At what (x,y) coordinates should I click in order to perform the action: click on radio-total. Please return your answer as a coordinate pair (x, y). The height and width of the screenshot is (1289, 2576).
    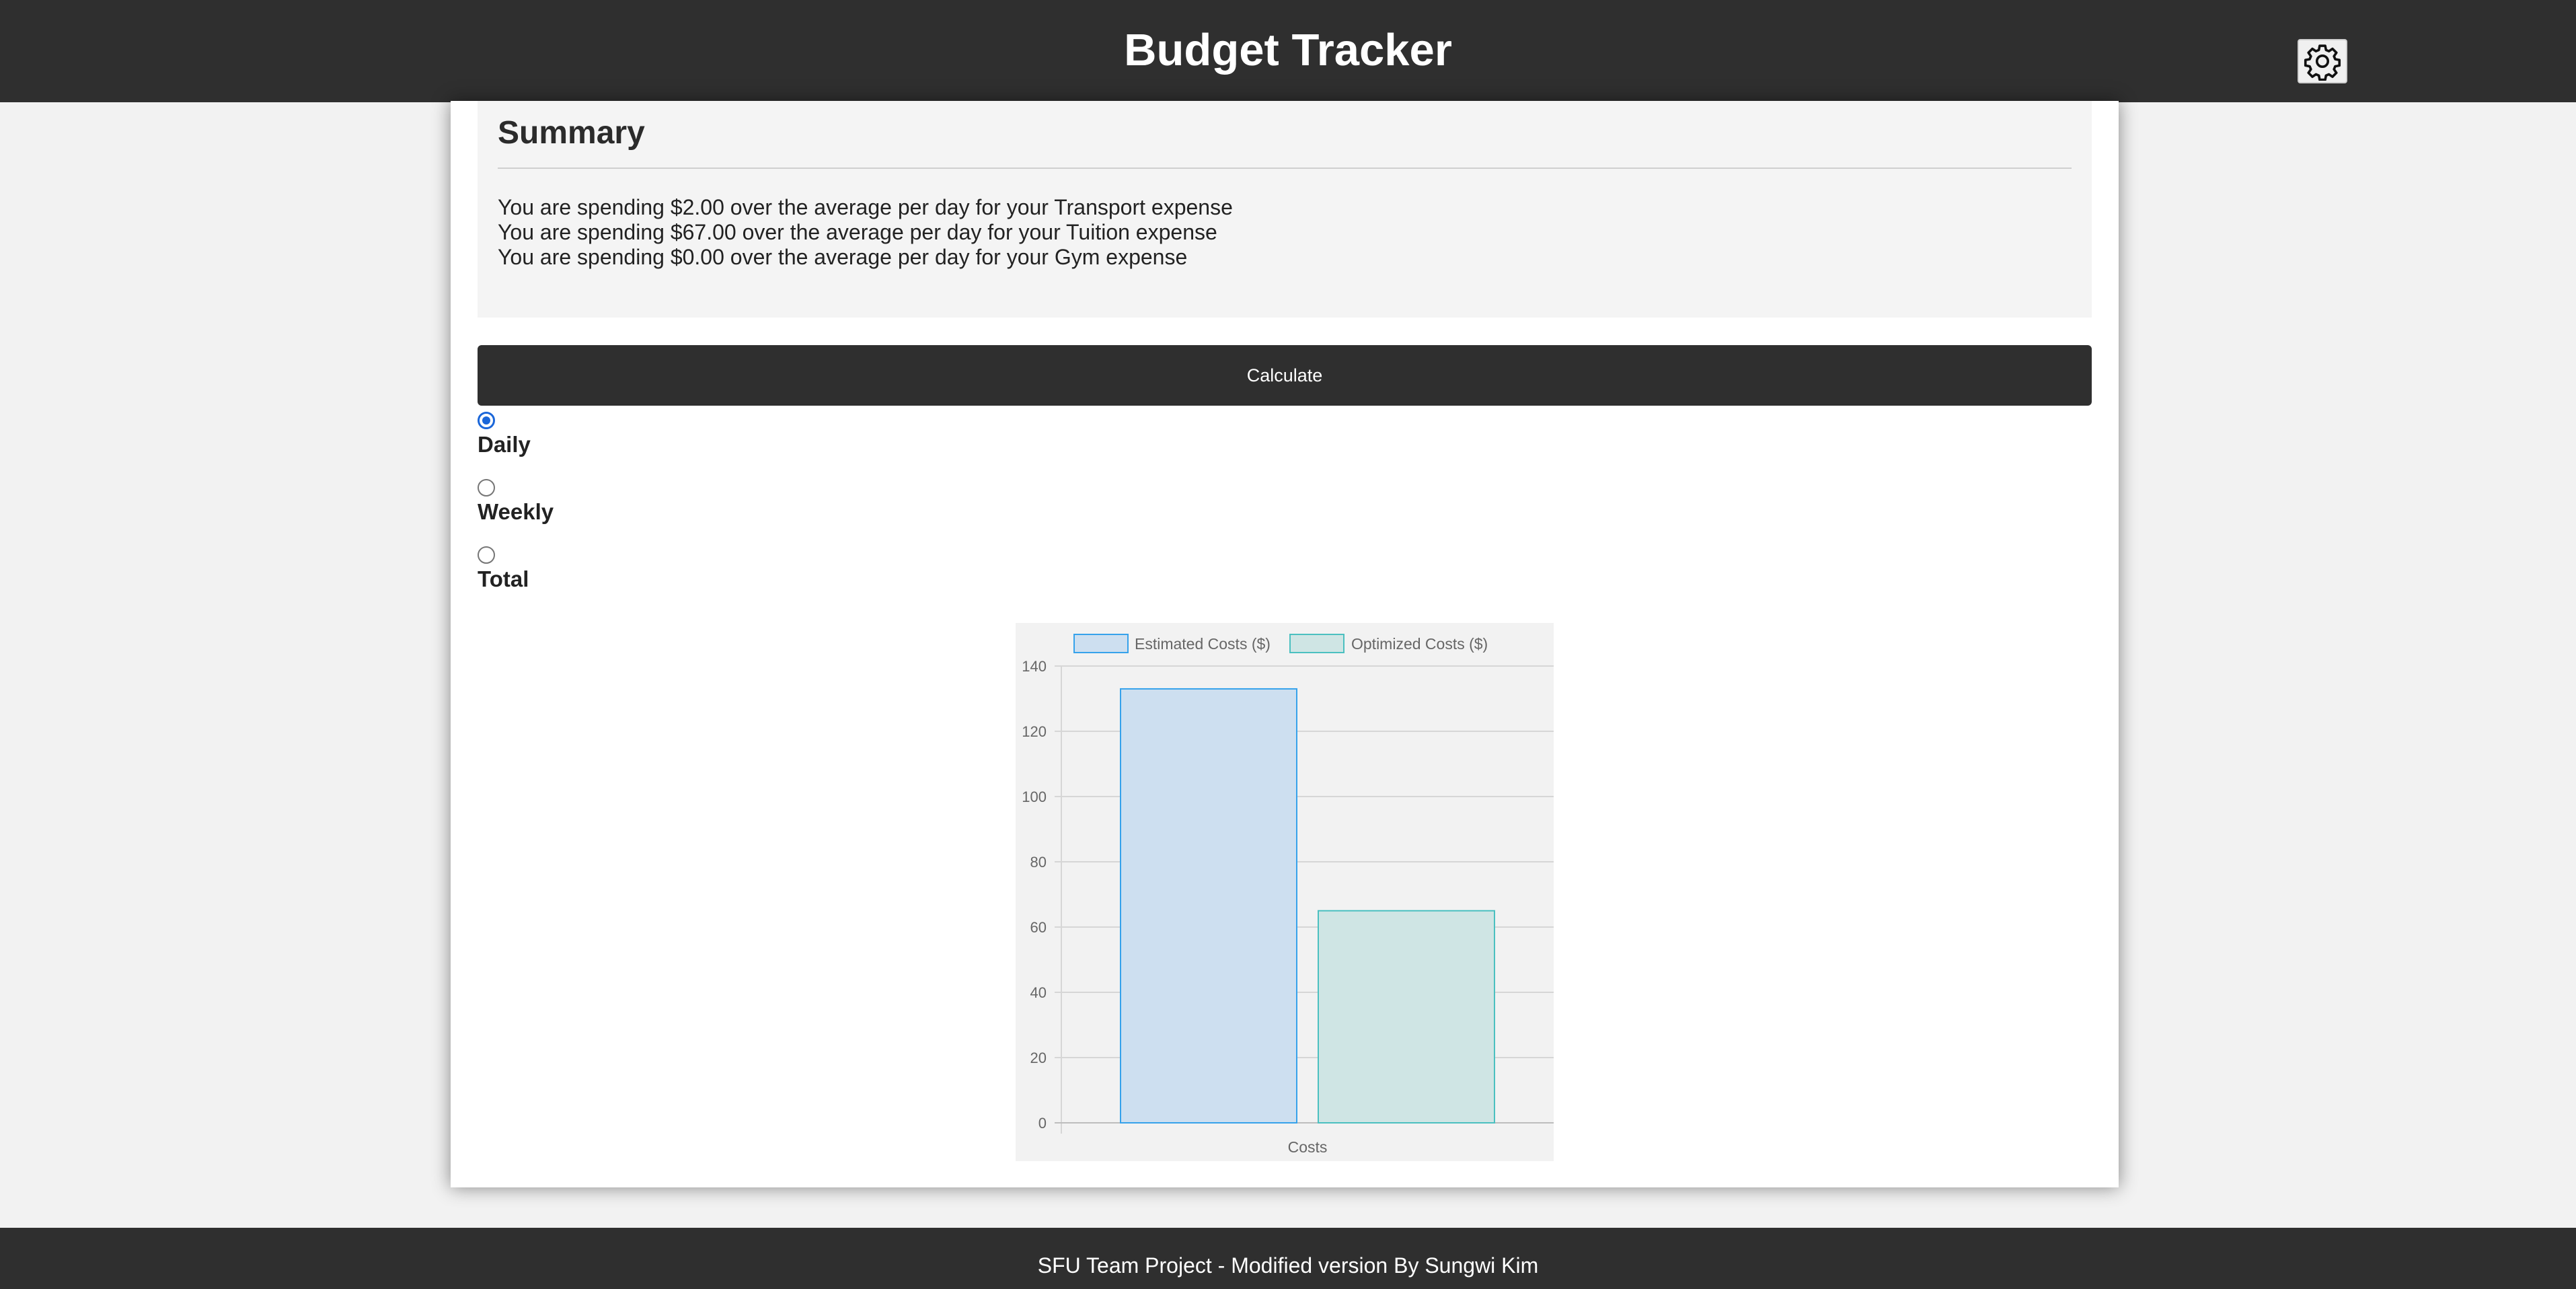
    Looking at the image, I should click on (486, 555).